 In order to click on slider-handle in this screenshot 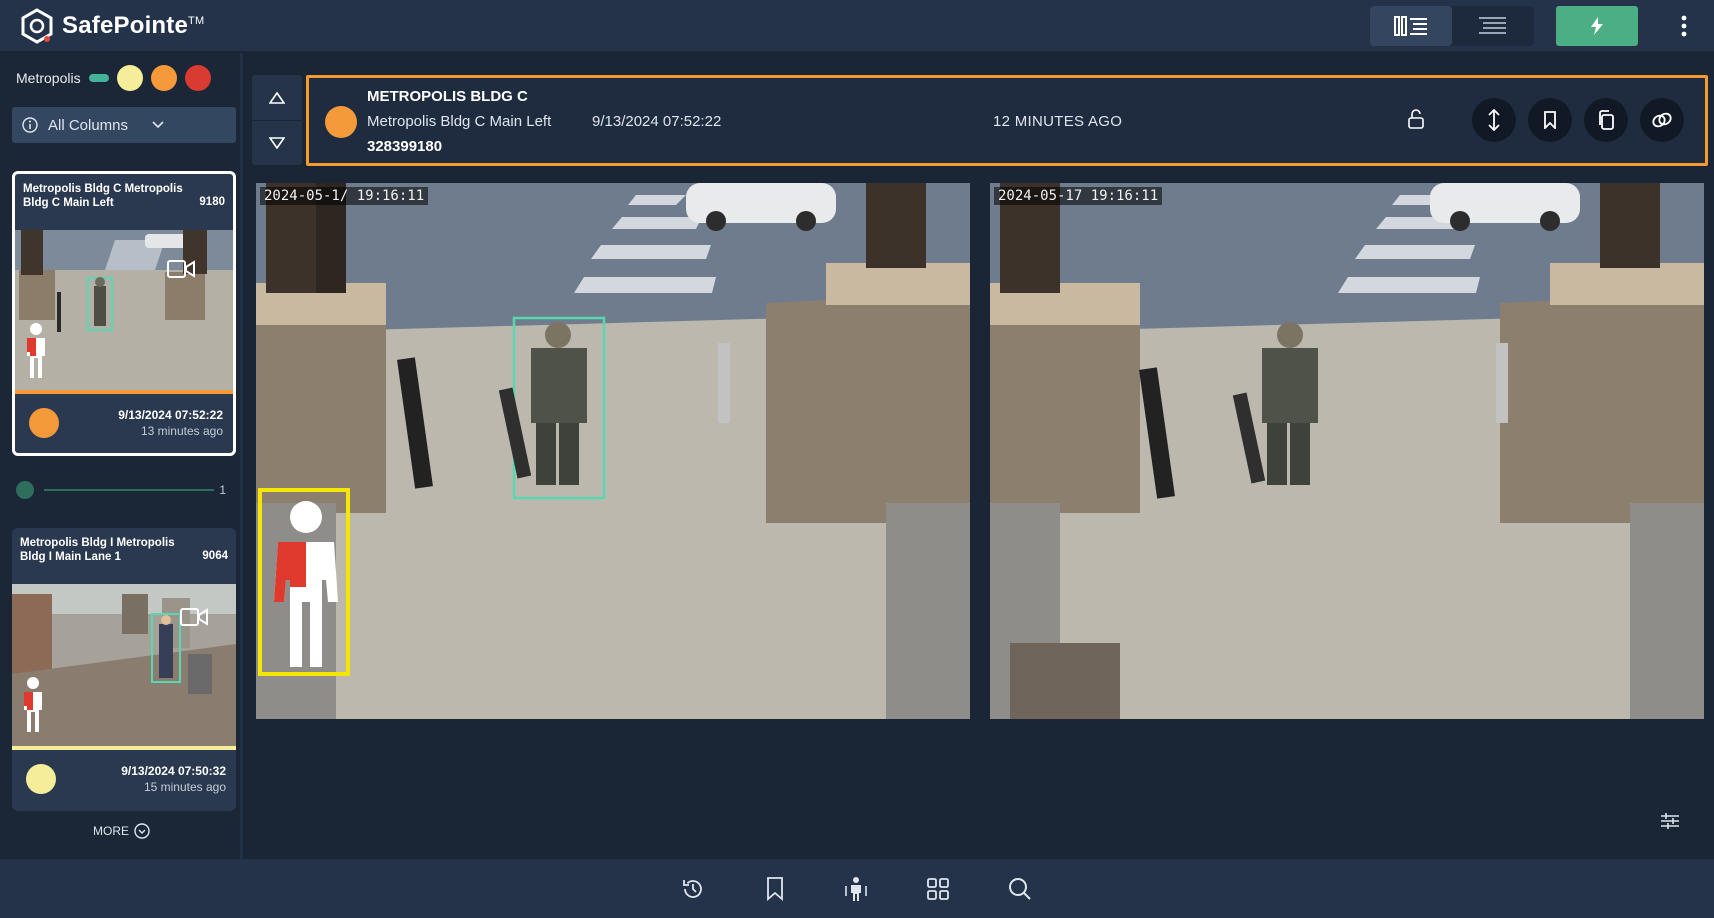, I will do `click(25, 490)`.